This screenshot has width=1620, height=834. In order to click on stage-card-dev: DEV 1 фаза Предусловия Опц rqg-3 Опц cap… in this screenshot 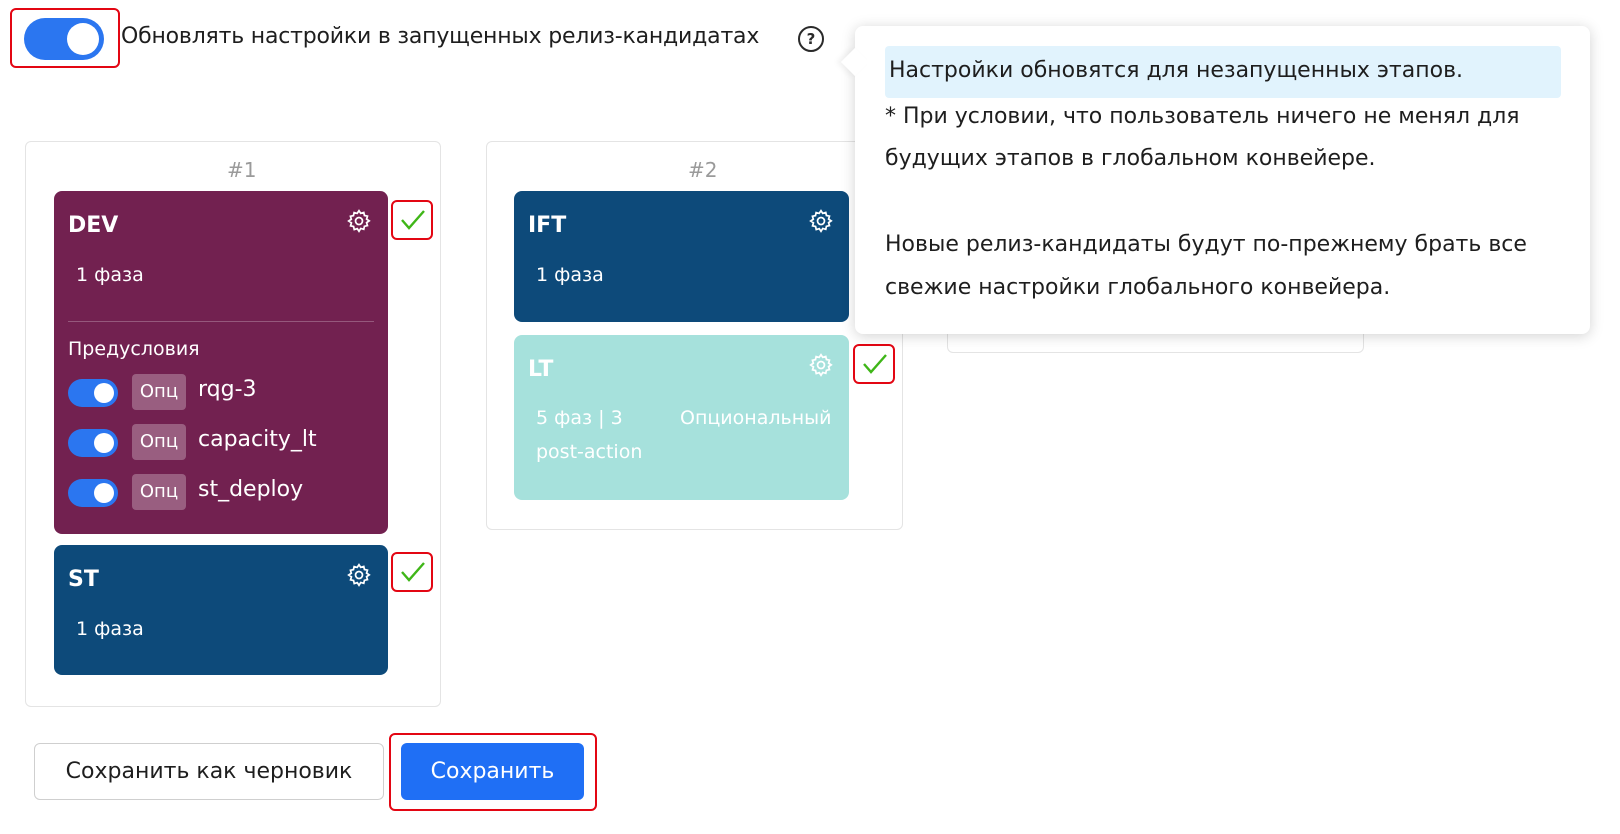, I will do `click(221, 362)`.